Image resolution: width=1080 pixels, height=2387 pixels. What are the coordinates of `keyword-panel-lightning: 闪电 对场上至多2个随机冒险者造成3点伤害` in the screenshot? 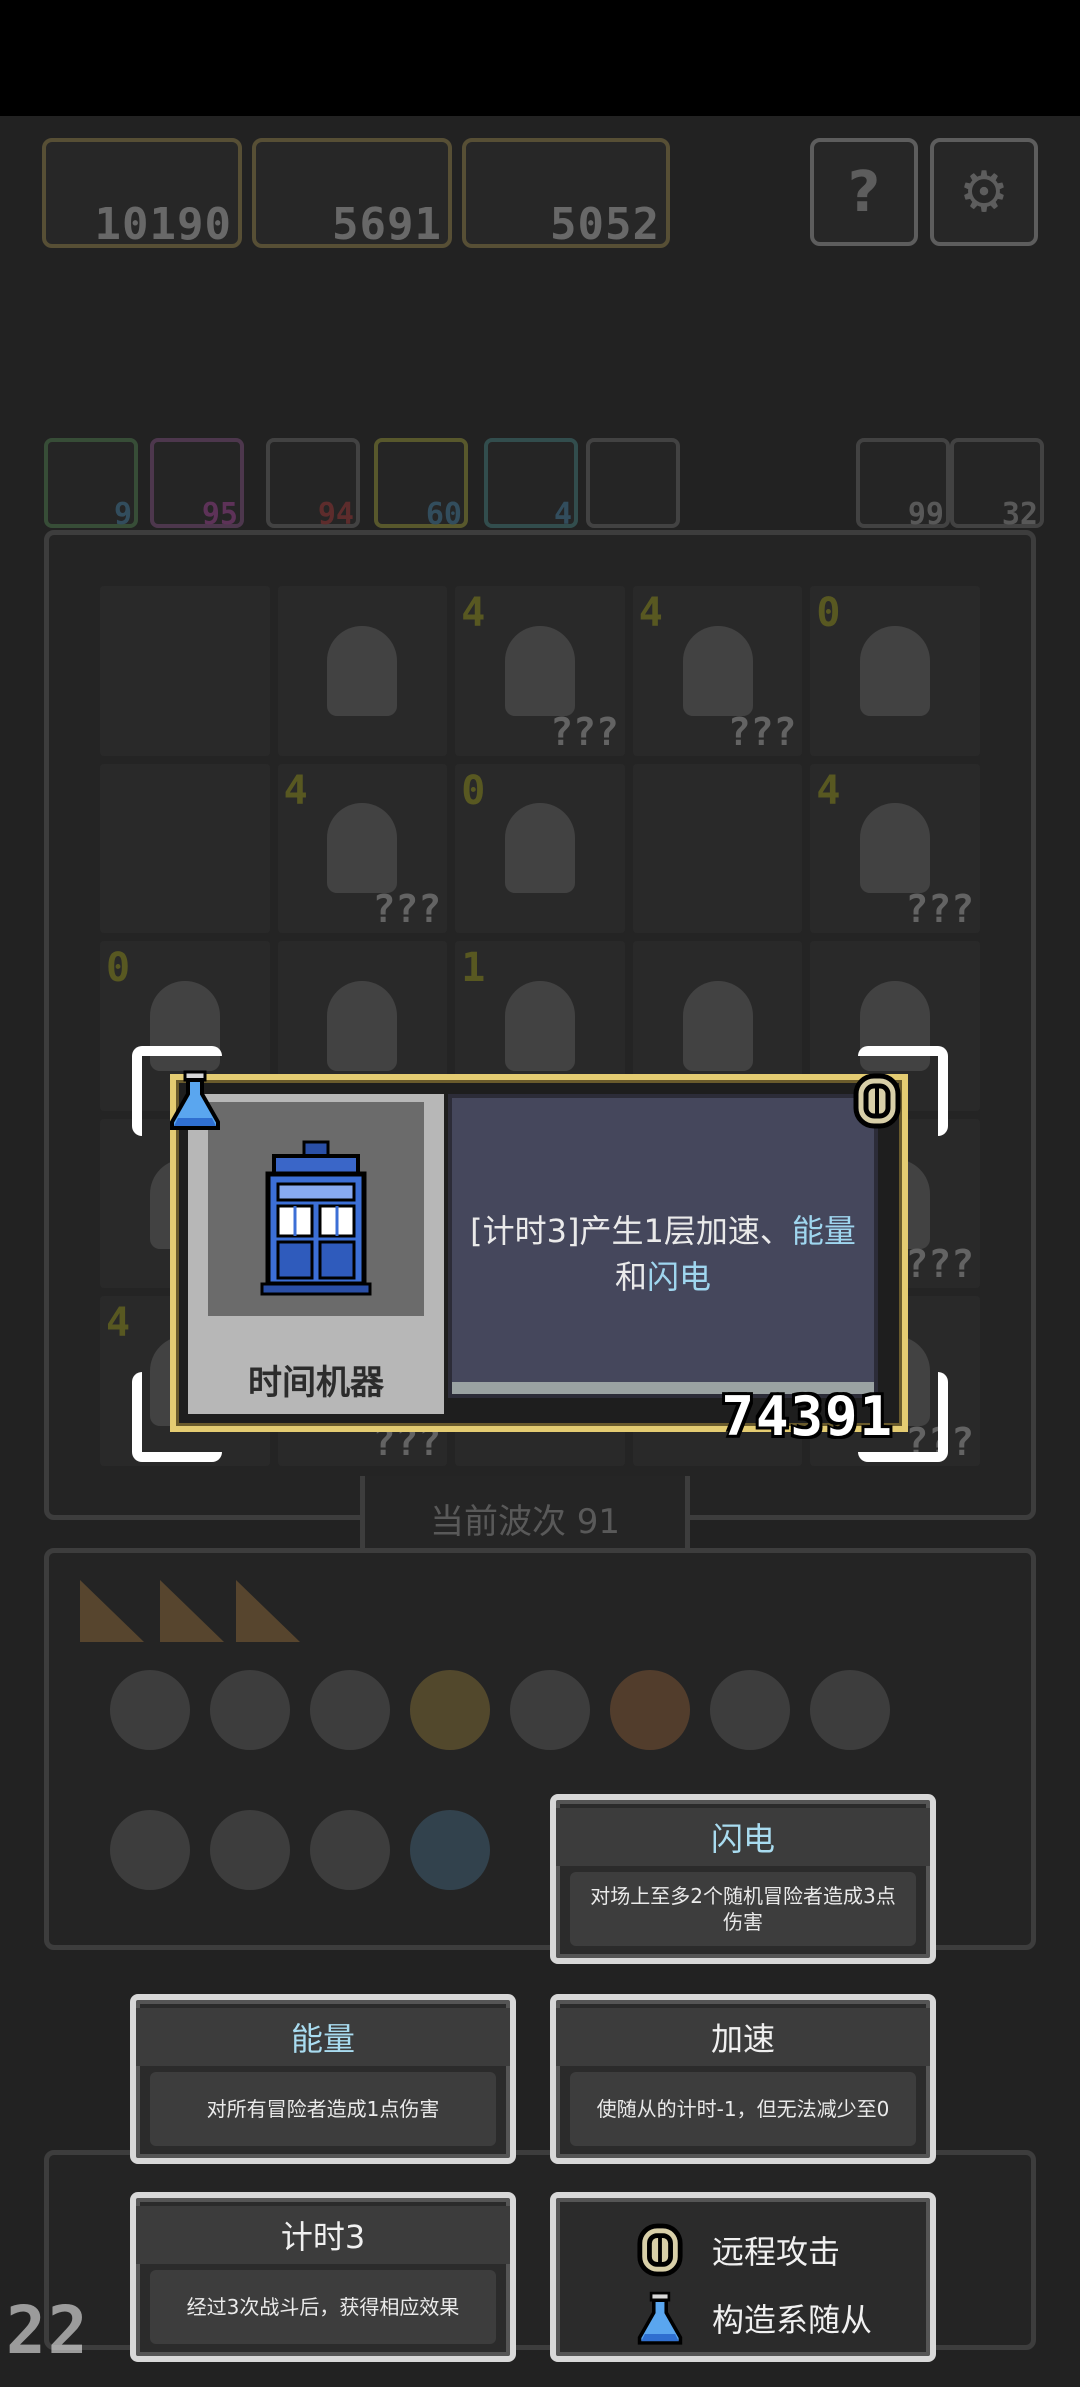 It's located at (743, 1879).